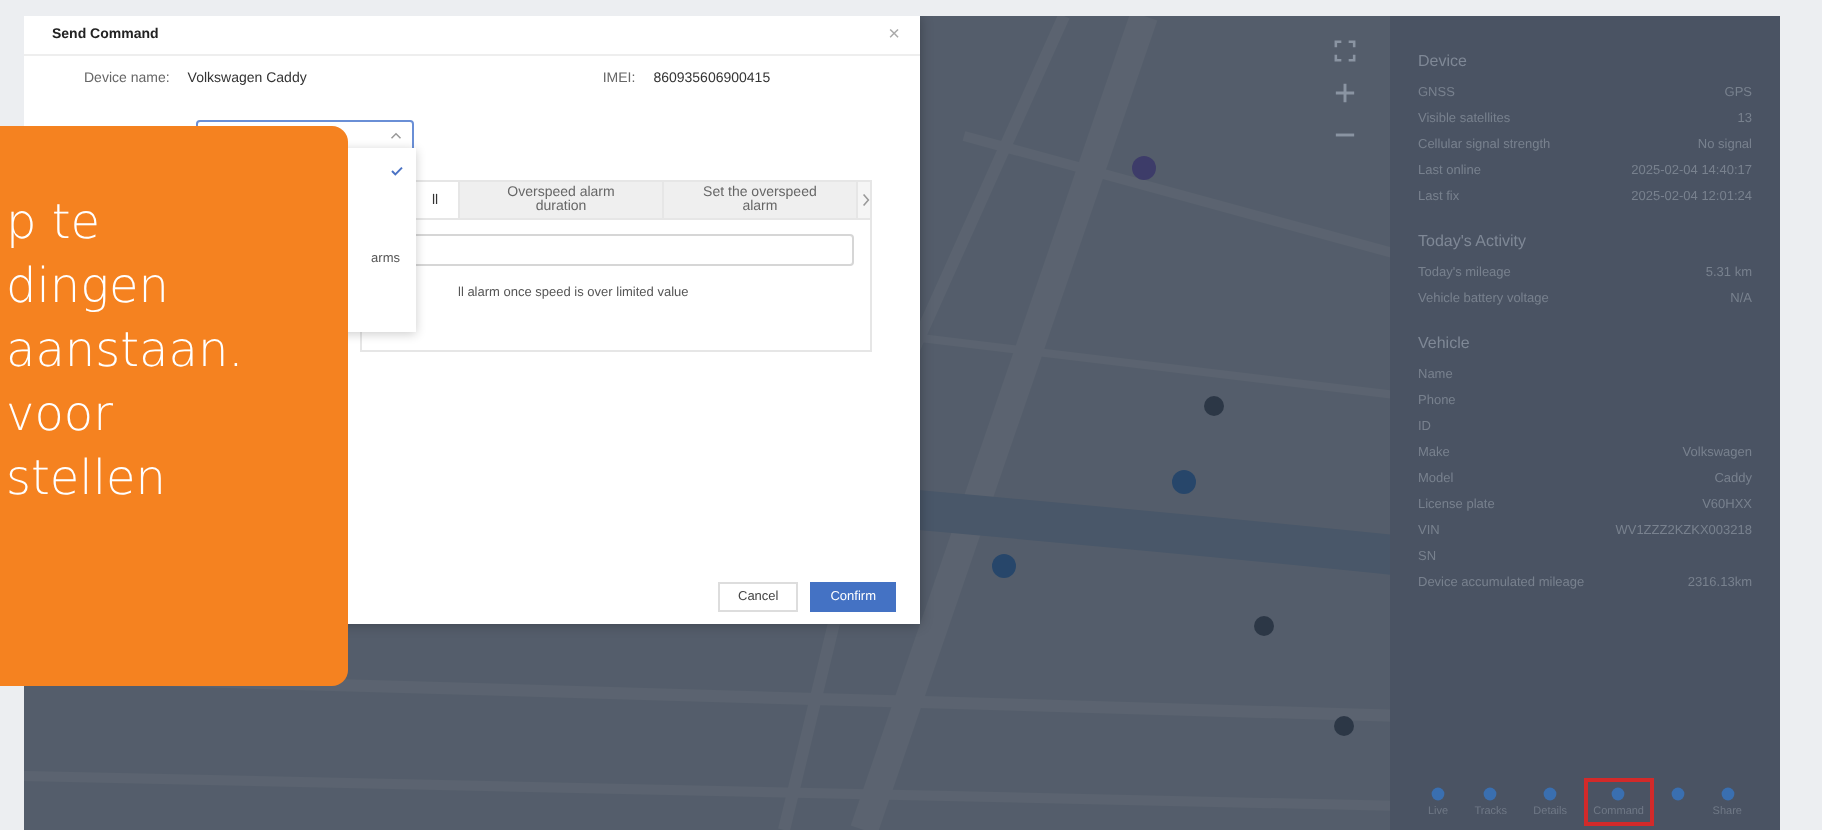 Image resolution: width=1822 pixels, height=830 pixels. Describe the element at coordinates (125, 351) in the screenshot. I see `callout-text: aanstaan.` at that location.